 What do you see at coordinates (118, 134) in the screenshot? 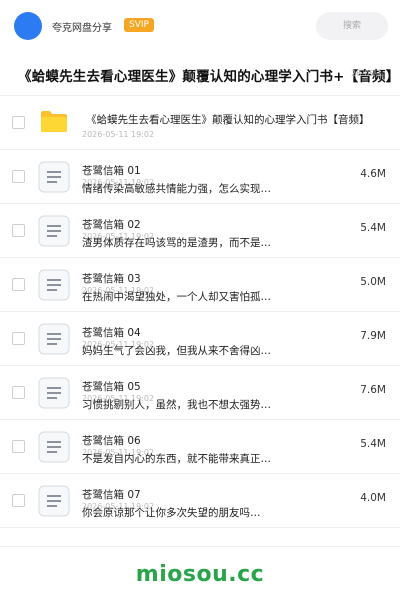
I see `folder-date: 2026-05-11 19:02` at bounding box center [118, 134].